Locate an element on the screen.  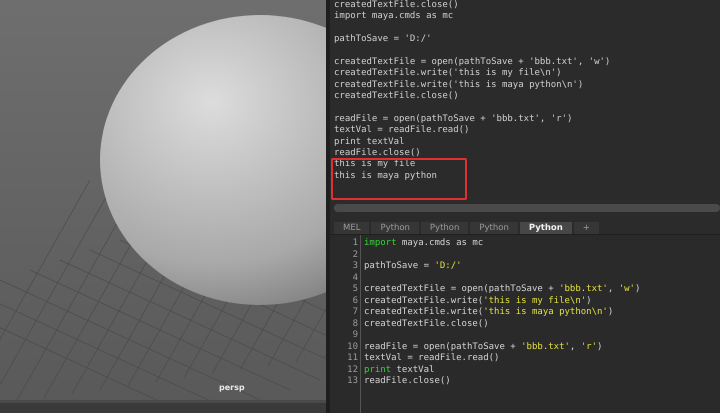
code-line: import maya.cmds as mc is located at coordinates (424, 244).